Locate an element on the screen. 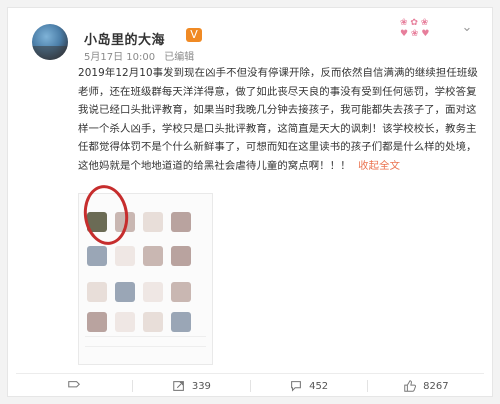 This screenshot has width=500, height=404. repost-button: 339 is located at coordinates (191, 386).